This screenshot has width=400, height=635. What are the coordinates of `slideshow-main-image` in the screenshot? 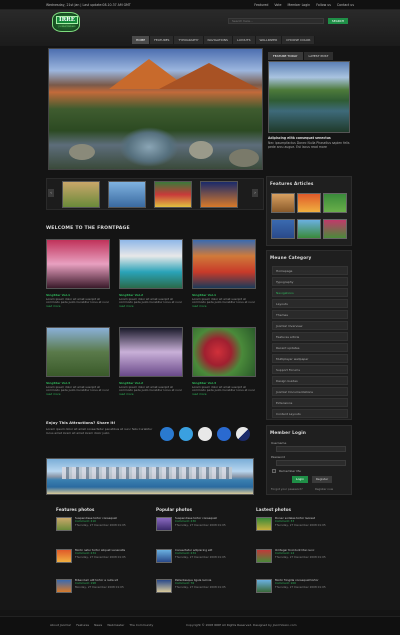 It's located at (155, 109).